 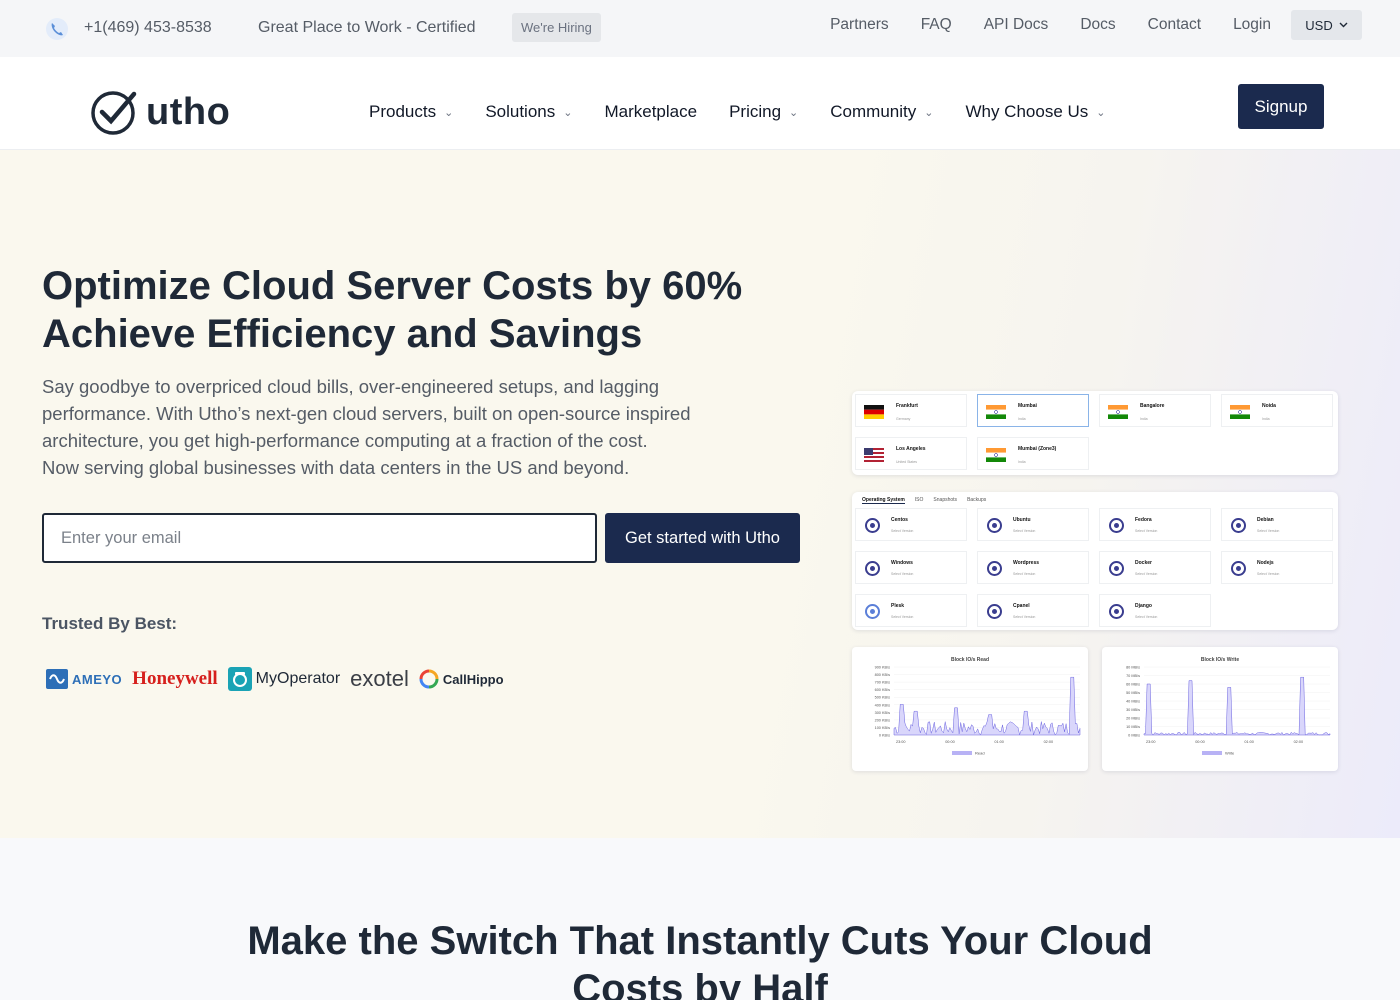 What do you see at coordinates (160, 112) in the screenshot?
I see `utho-logo: utho` at bounding box center [160, 112].